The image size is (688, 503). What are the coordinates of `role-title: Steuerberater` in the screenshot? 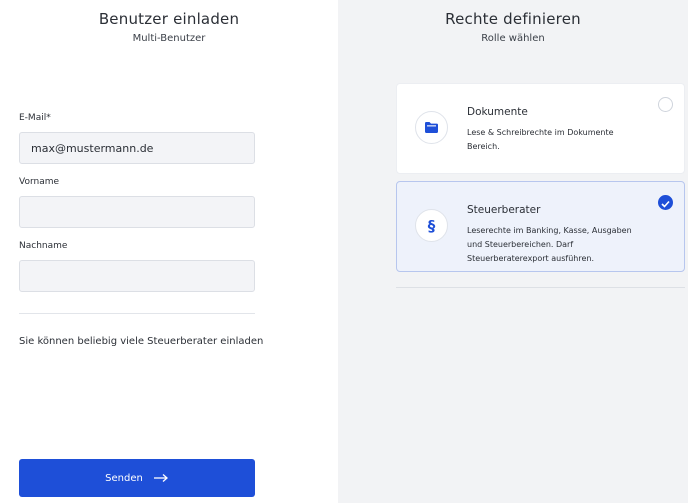 It's located at (504, 210).